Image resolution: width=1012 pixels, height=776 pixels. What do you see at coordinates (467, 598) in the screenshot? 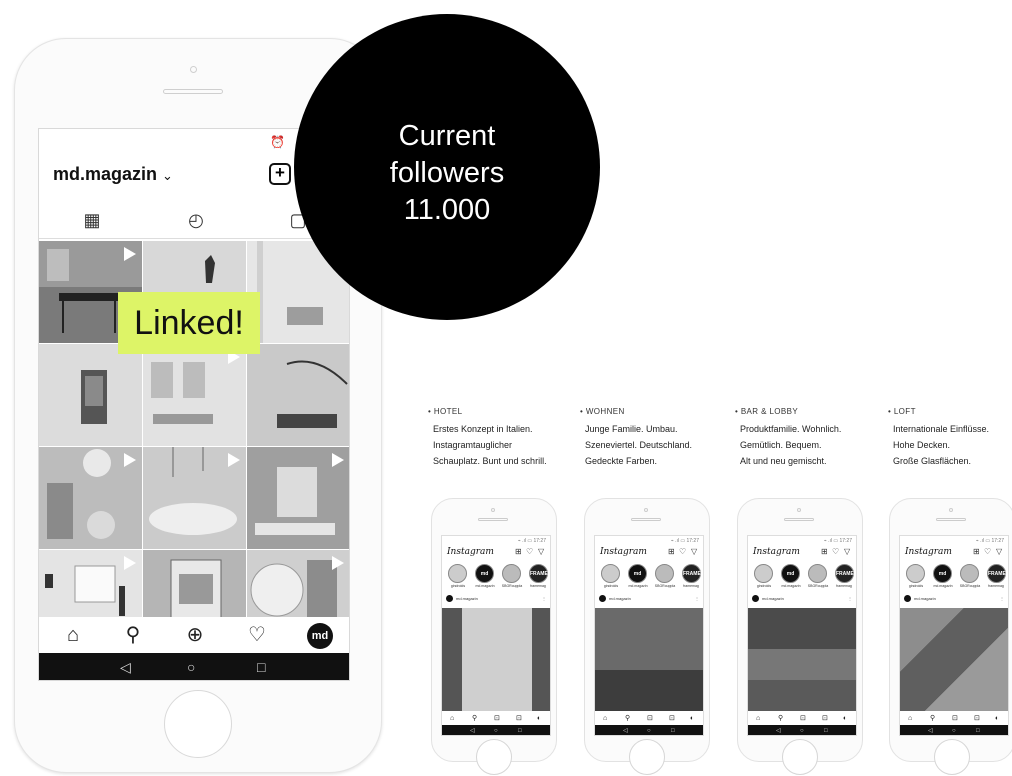
I see `account-name: md.magazin` at bounding box center [467, 598].